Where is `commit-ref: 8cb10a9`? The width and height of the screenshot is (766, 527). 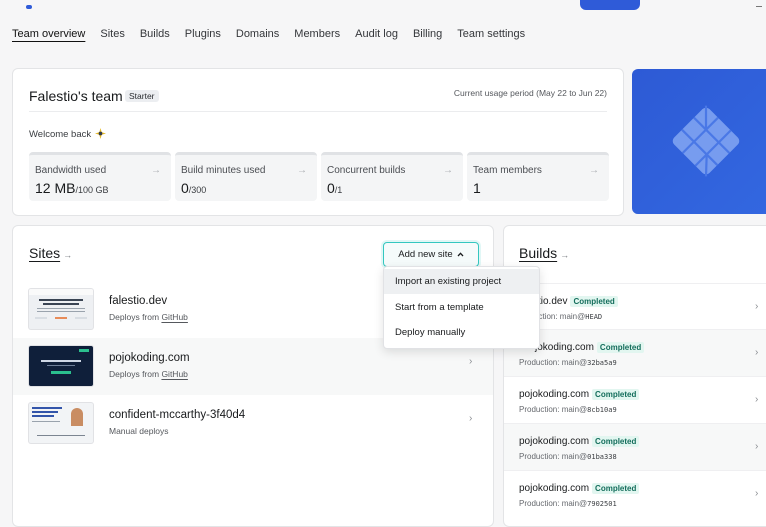
commit-ref: 8cb10a9 is located at coordinates (602, 410).